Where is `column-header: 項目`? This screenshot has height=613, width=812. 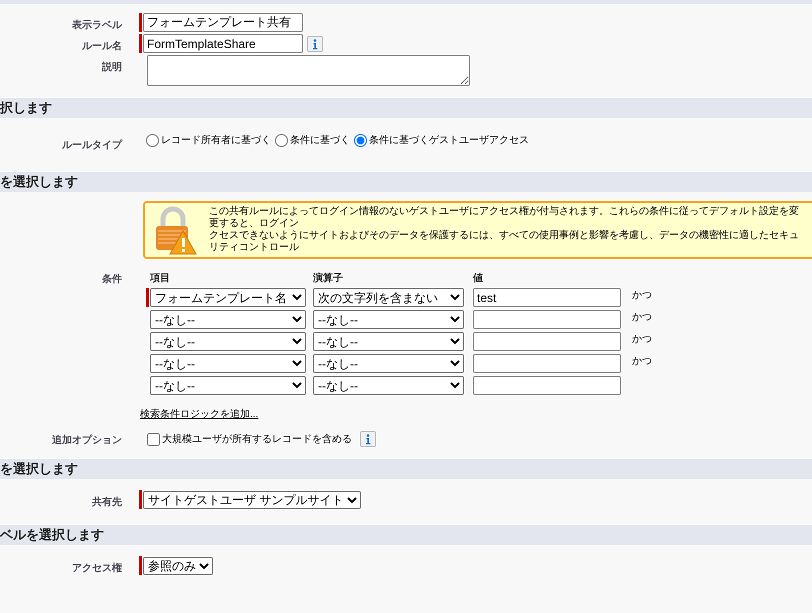
column-header: 項目 is located at coordinates (159, 278).